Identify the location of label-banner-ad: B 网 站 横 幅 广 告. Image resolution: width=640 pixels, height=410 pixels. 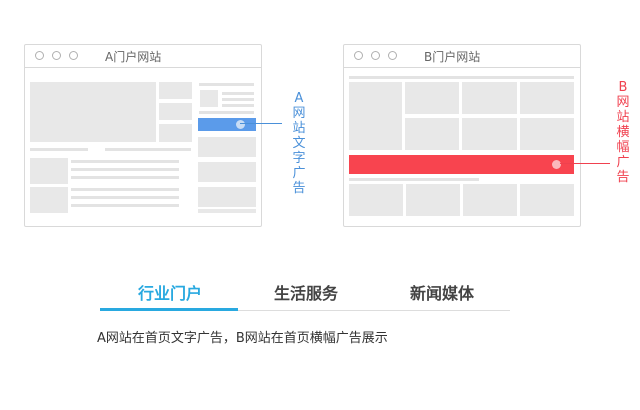
(623, 132).